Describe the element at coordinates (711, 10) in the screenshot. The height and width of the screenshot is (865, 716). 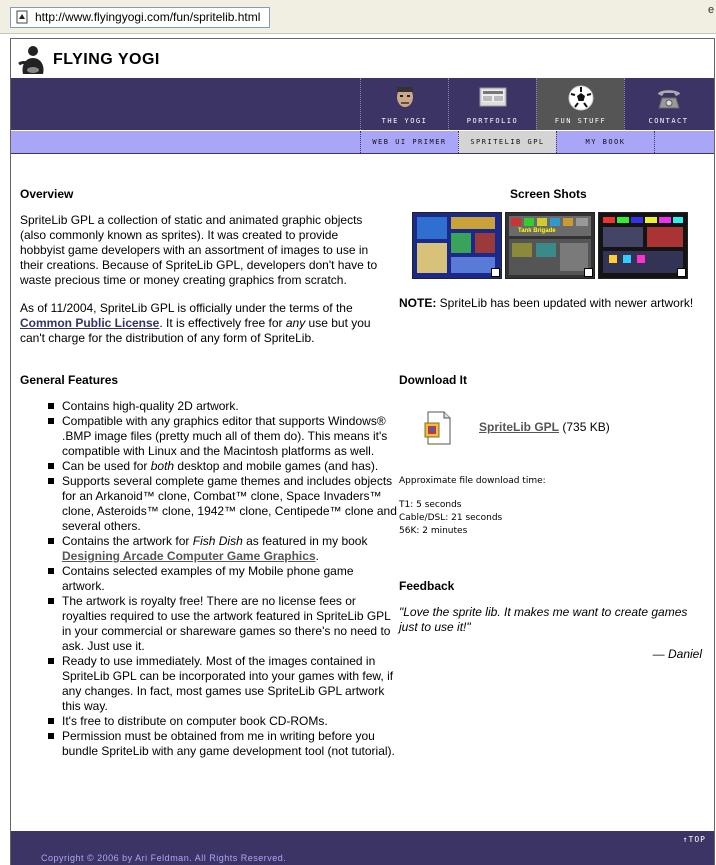
I see `toolbar-edge-text: e` at that location.